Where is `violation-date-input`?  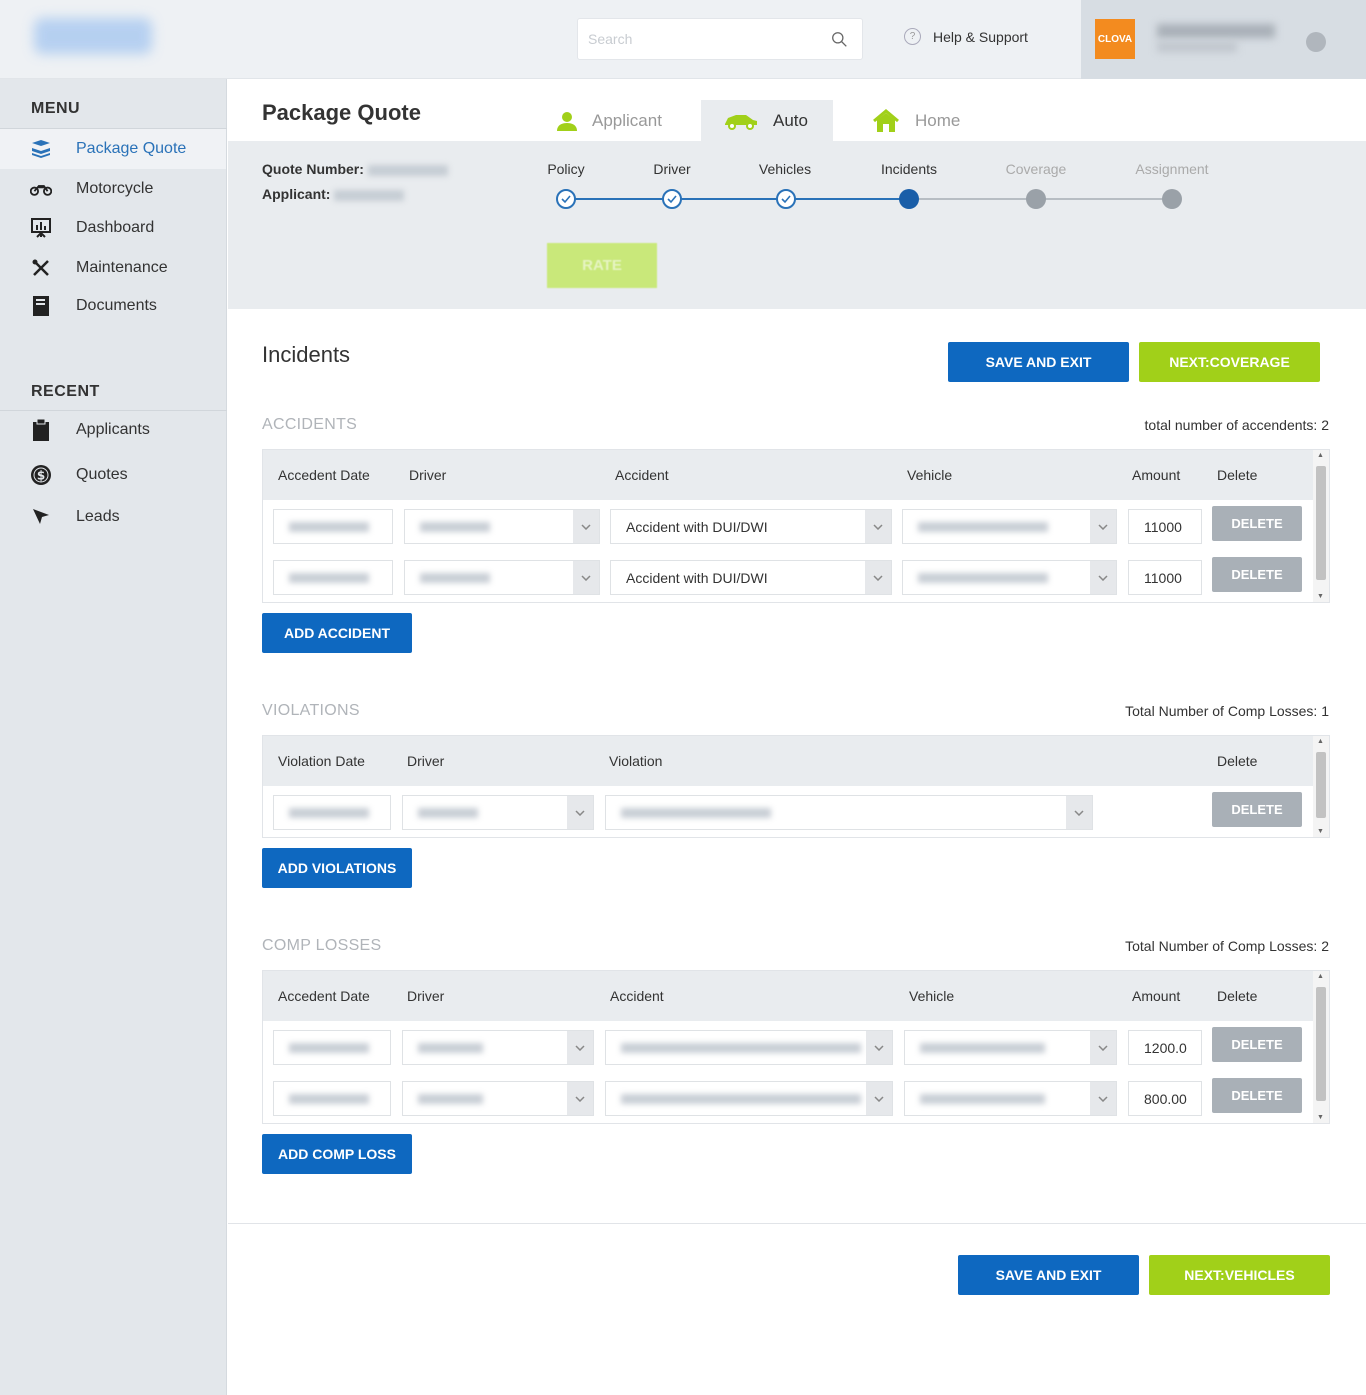 violation-date-input is located at coordinates (332, 812).